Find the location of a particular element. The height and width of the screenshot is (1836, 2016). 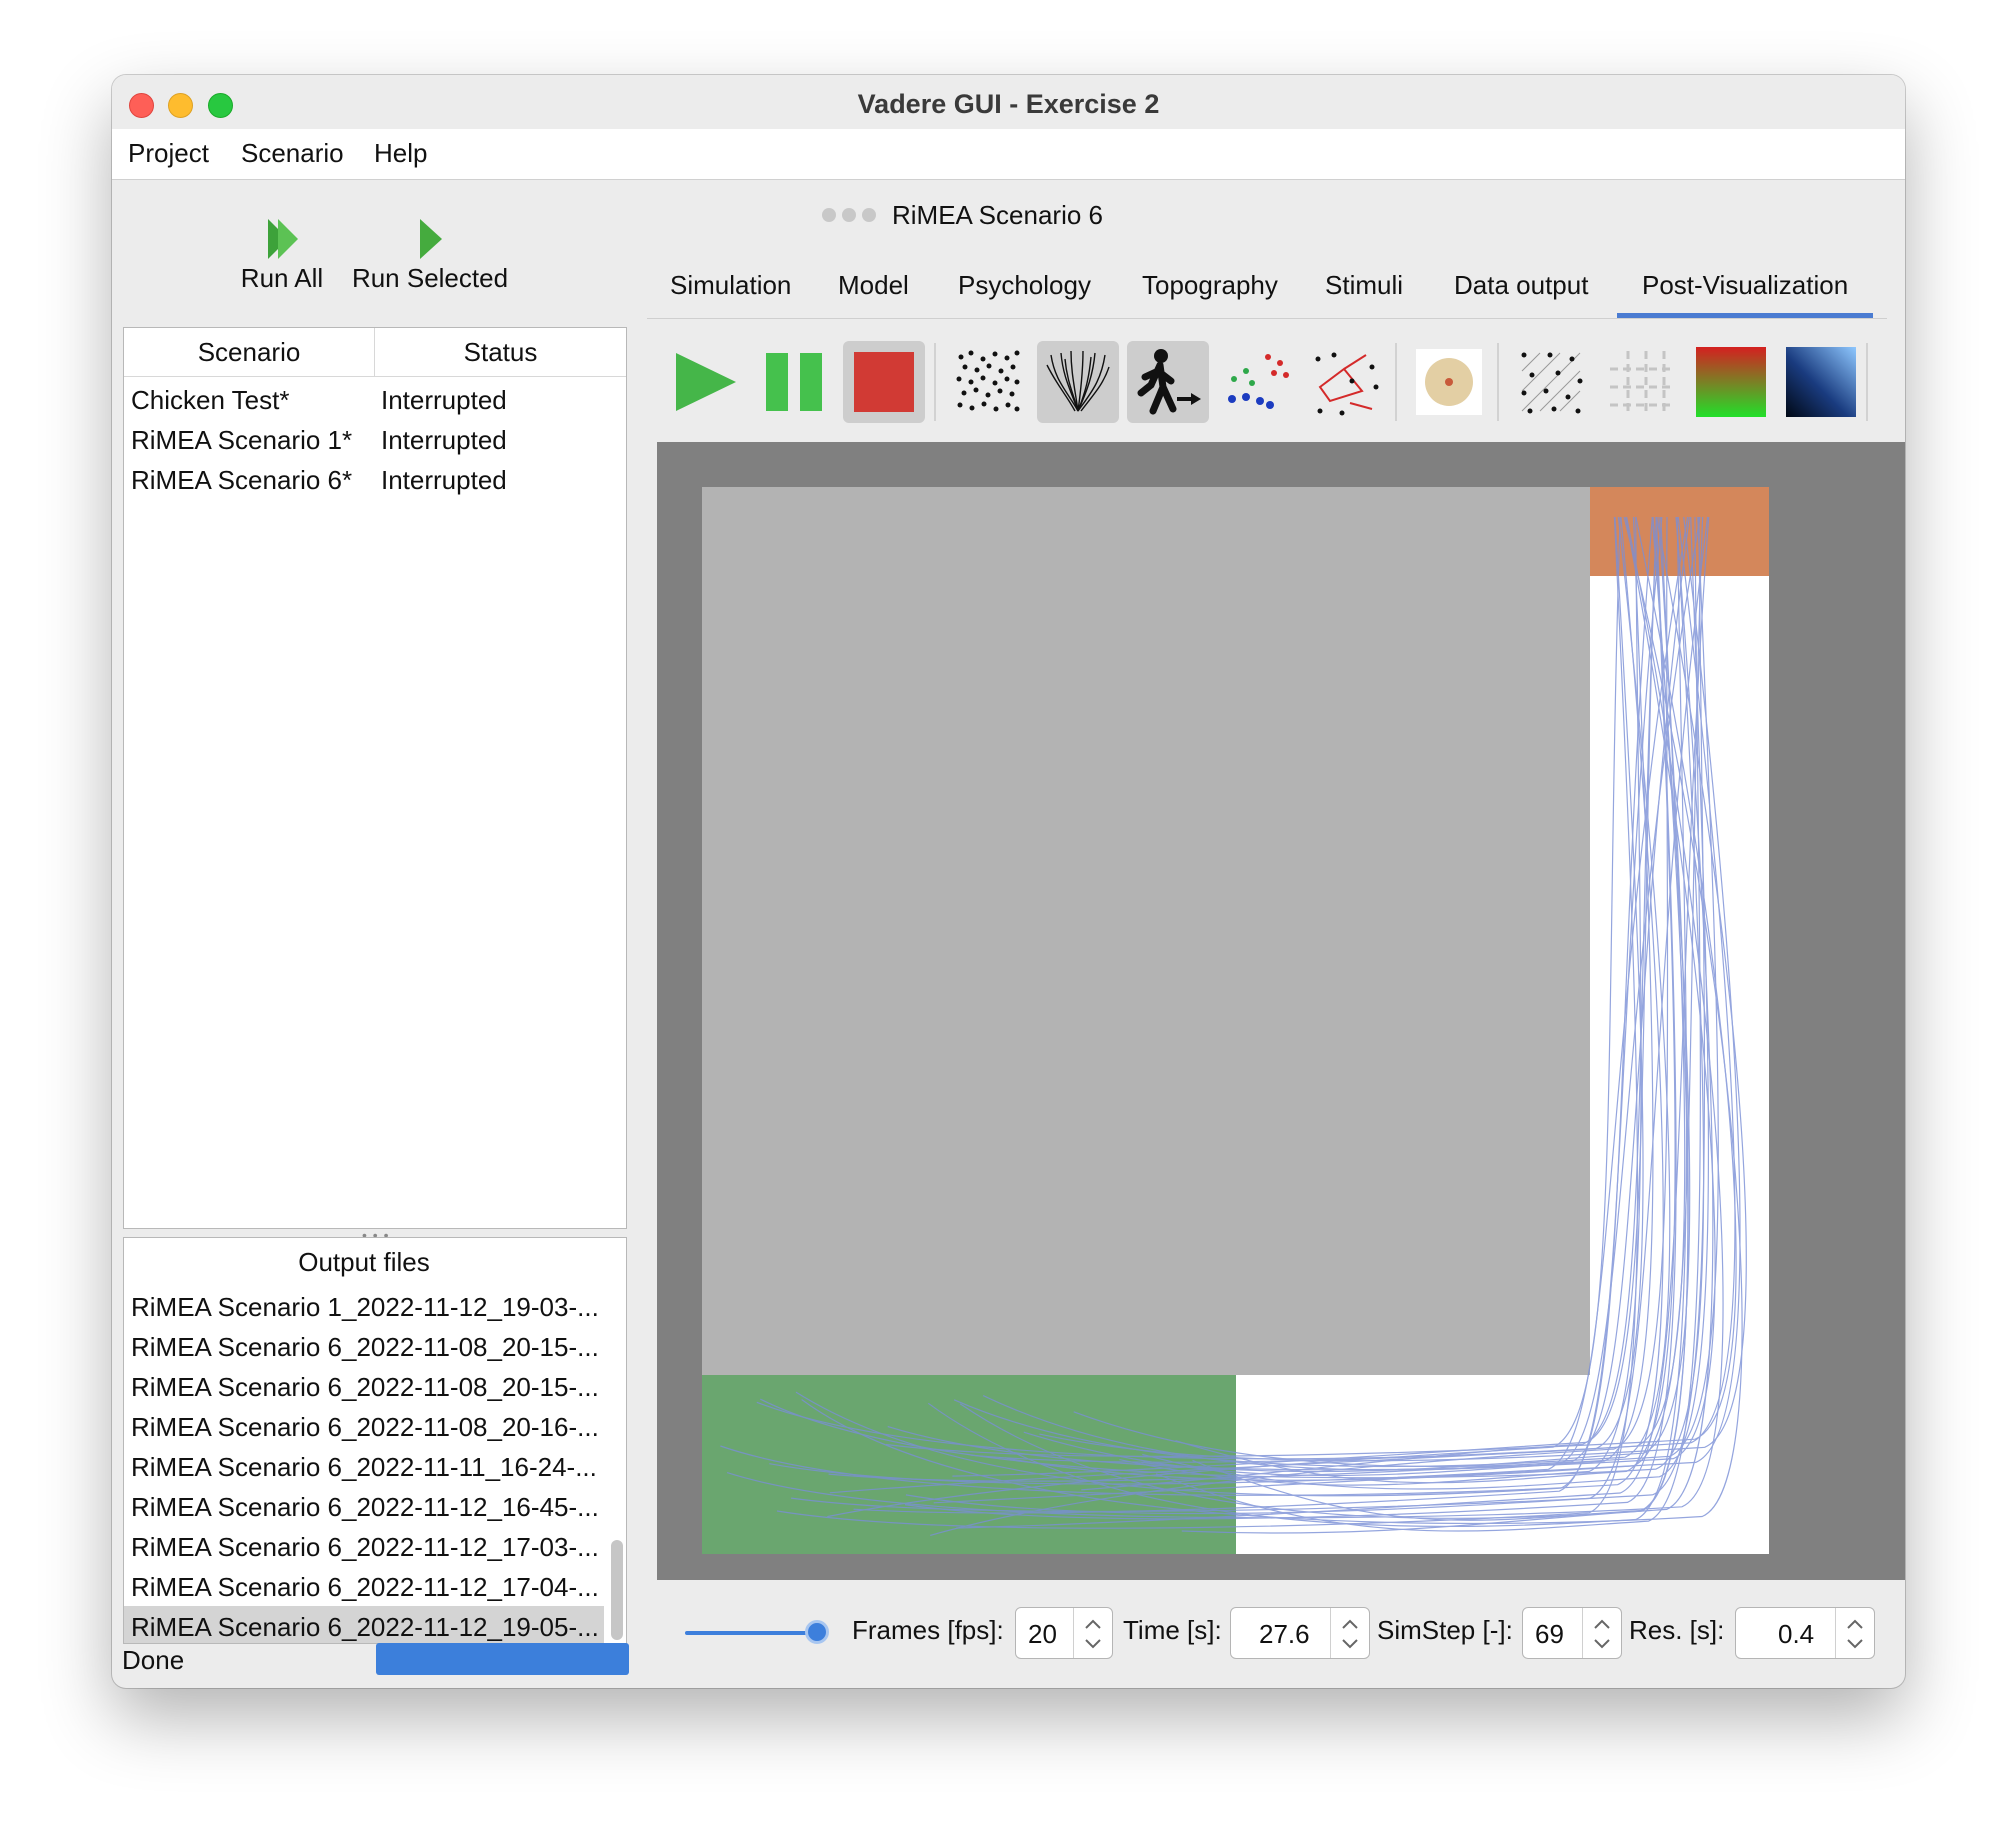

menu-project: Project is located at coordinates (168, 153).